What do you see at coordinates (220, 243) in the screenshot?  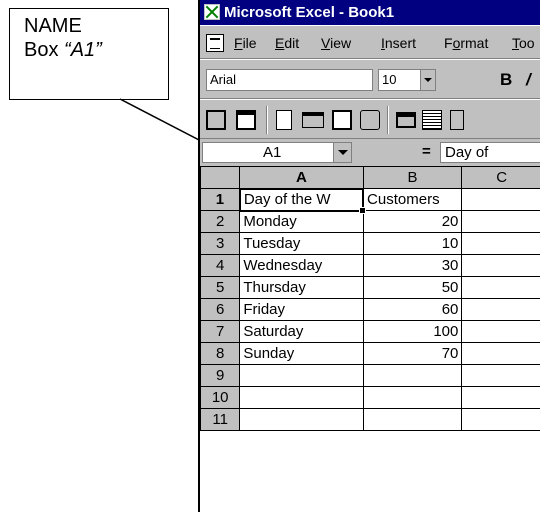 I see `row-header: 3` at bounding box center [220, 243].